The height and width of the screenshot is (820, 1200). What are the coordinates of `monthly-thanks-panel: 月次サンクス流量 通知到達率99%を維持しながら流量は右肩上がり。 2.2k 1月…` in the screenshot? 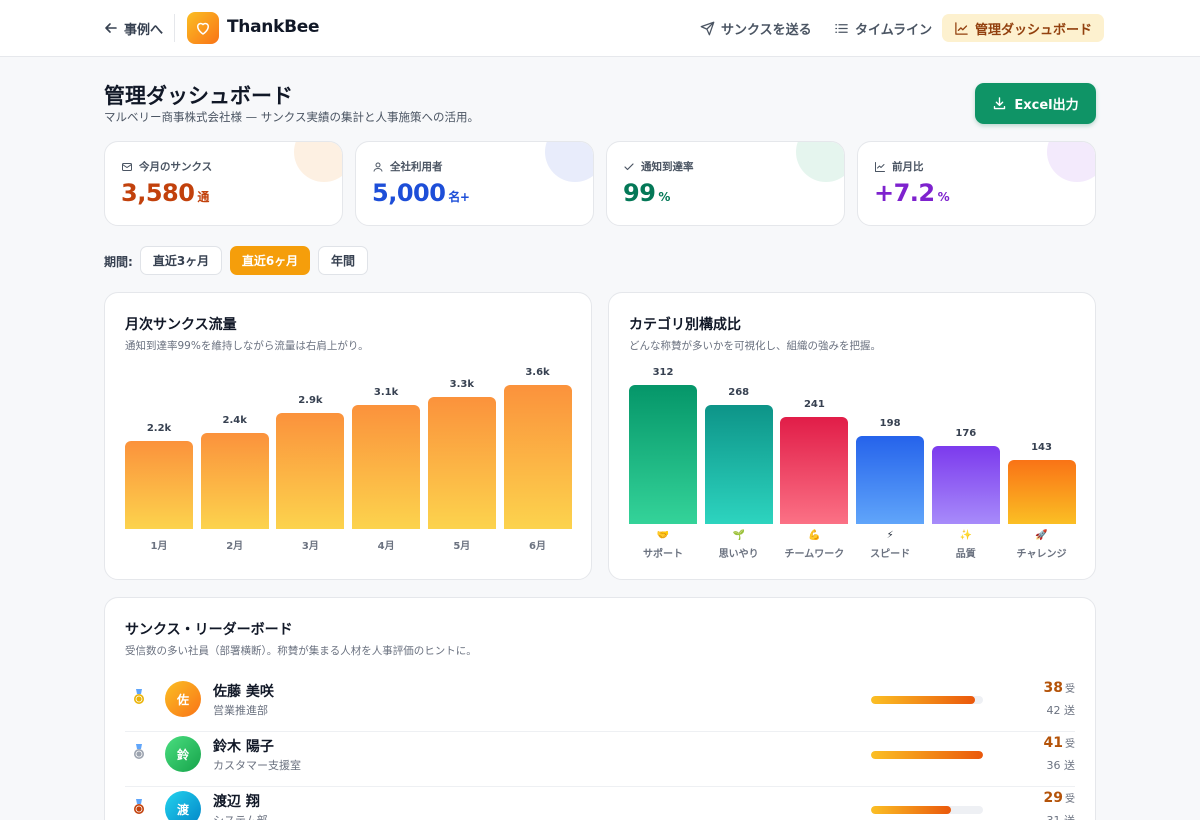 It's located at (348, 436).